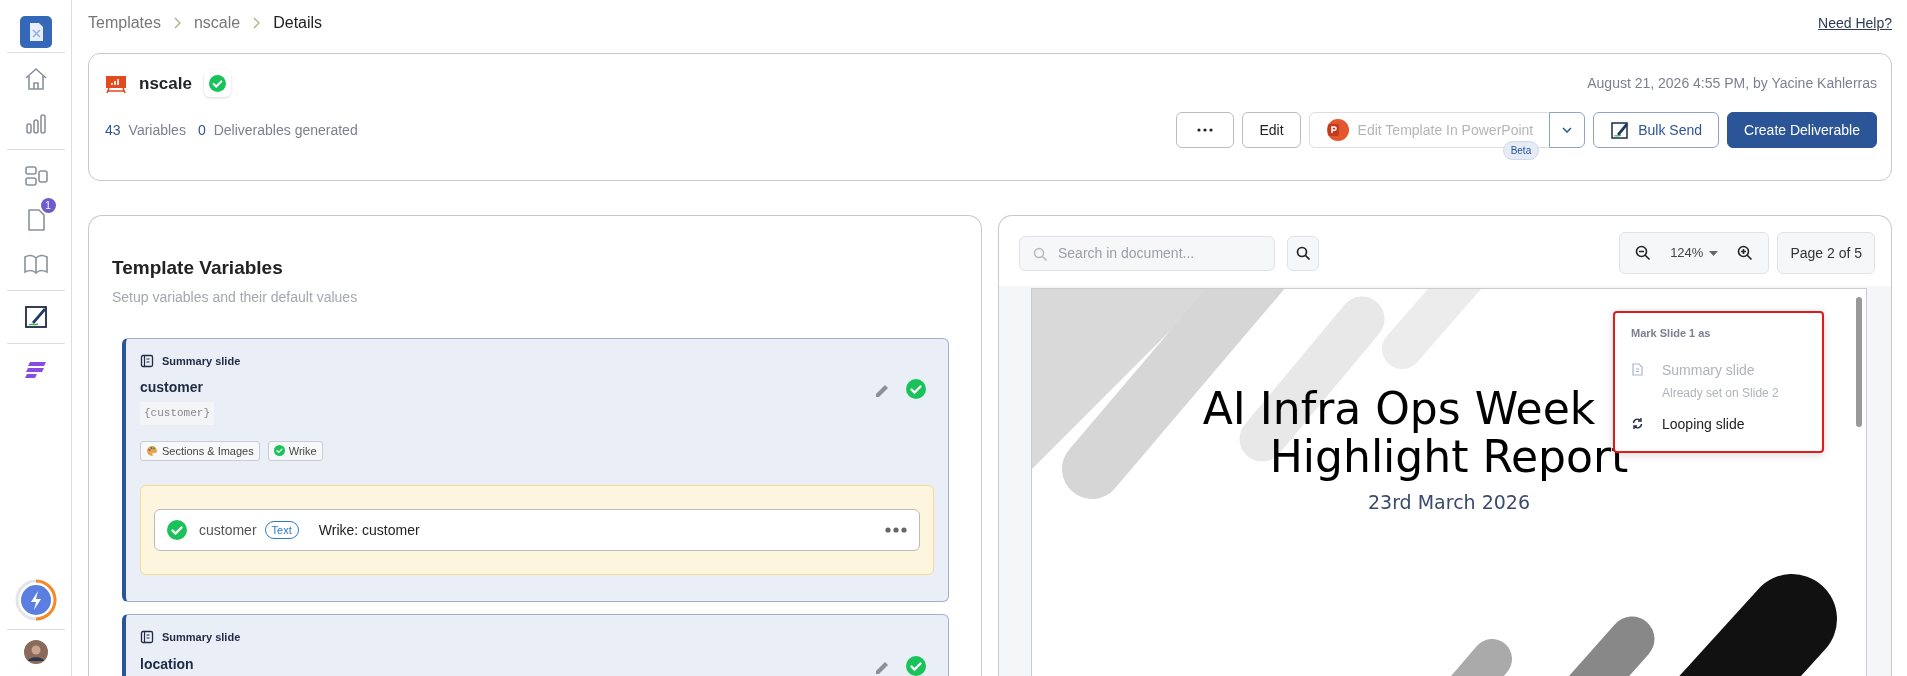 Image resolution: width=1907 pixels, height=676 pixels. What do you see at coordinates (228, 530) in the screenshot?
I see `mapping-name: customer` at bounding box center [228, 530].